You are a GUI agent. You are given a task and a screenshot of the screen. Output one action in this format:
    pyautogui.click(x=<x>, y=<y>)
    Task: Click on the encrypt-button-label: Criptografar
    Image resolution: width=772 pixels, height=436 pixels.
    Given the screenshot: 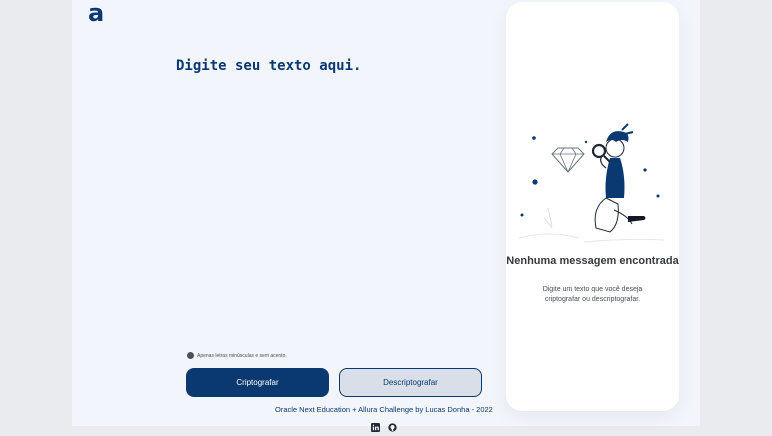 What is the action you would take?
    pyautogui.click(x=257, y=382)
    